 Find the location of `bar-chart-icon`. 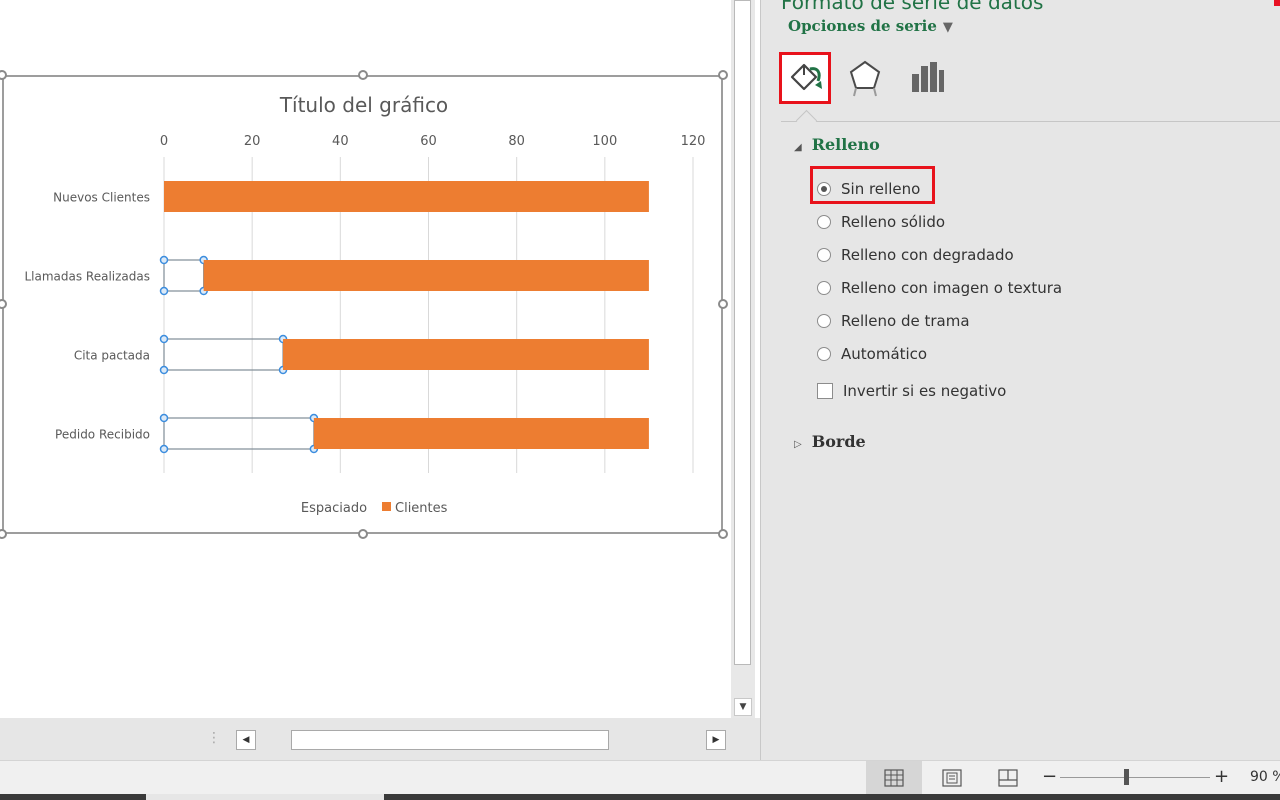

bar-chart-icon is located at coordinates (928, 77).